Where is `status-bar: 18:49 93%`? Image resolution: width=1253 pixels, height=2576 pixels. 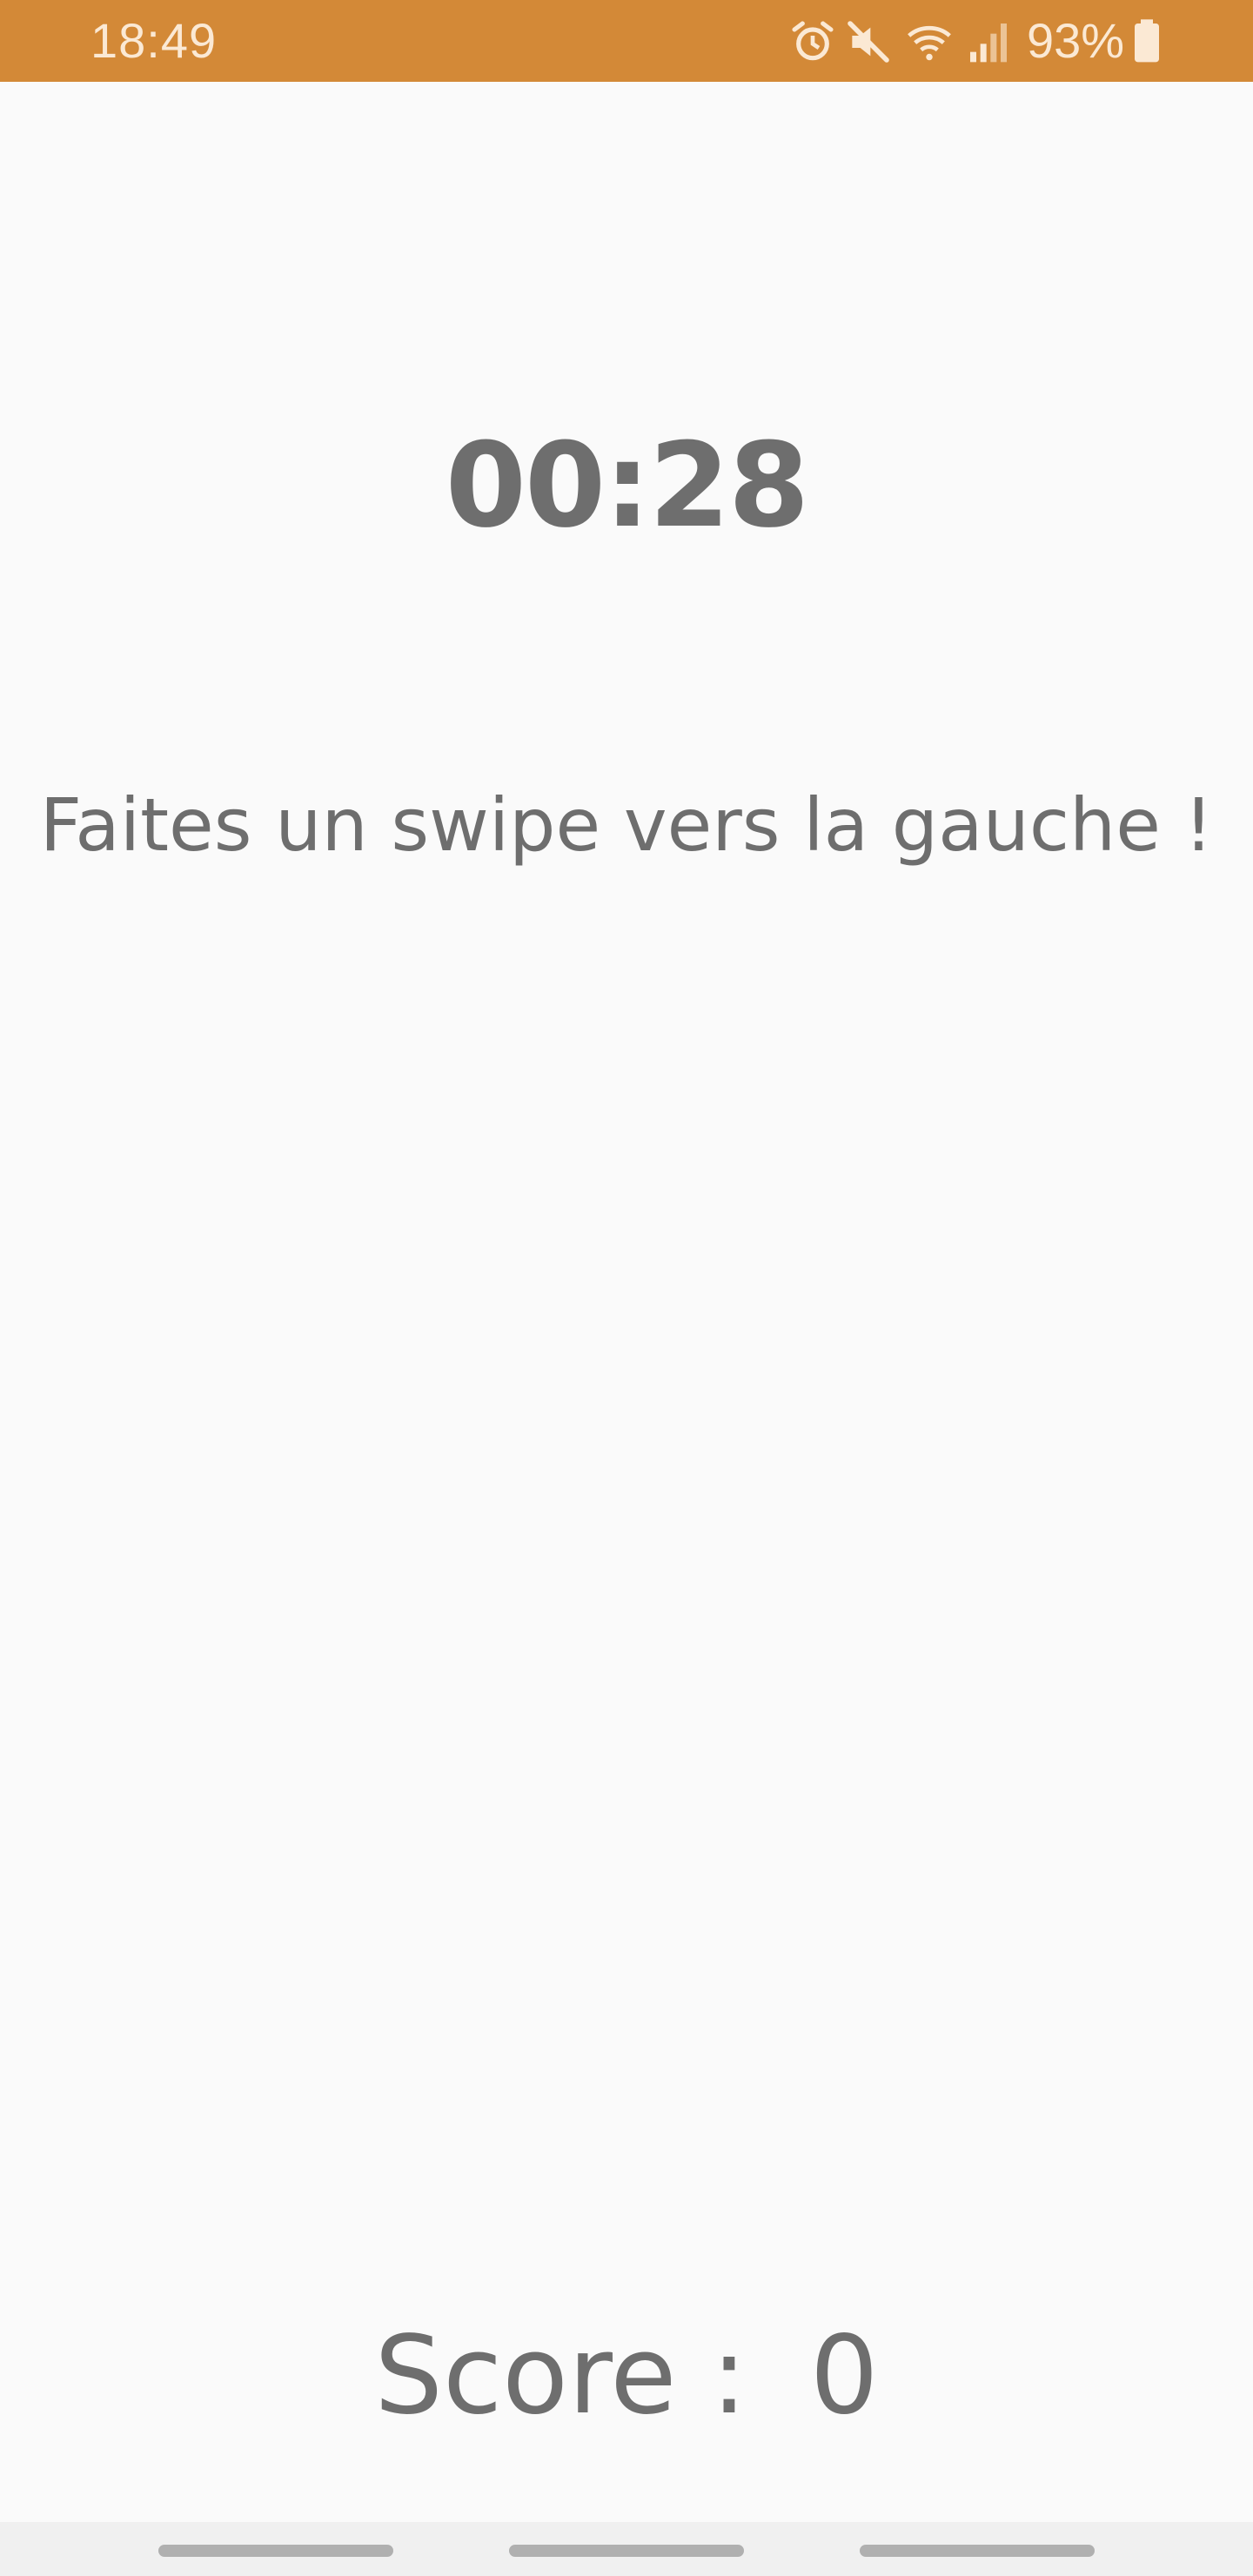
status-bar: 18:49 93% is located at coordinates (626, 41).